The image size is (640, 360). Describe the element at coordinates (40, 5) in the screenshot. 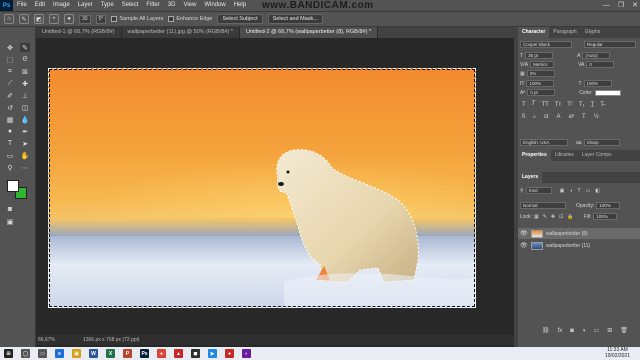

I see `menu-edit: Edit` at that location.